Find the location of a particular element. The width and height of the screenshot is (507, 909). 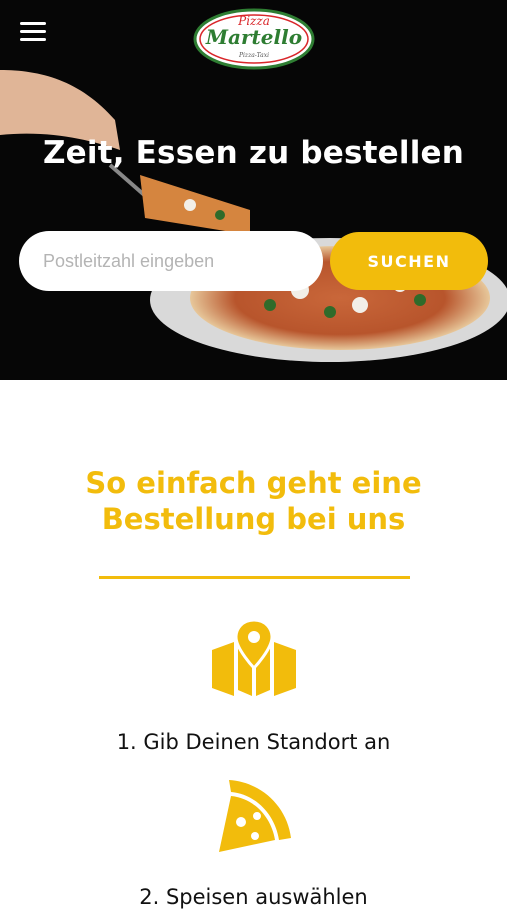

logo: Pizza Martello Pizza-Taxi is located at coordinates (254, 39).